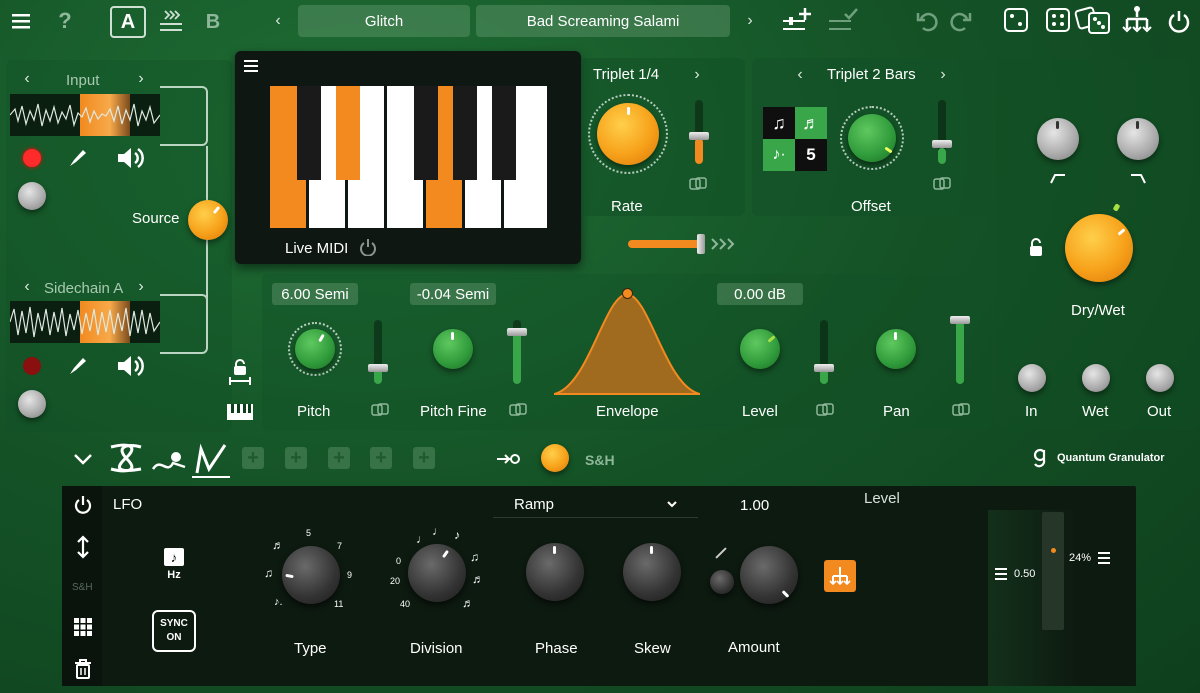 The width and height of the screenshot is (1200, 693). I want to click on mix-low-knob, so click(1058, 139).